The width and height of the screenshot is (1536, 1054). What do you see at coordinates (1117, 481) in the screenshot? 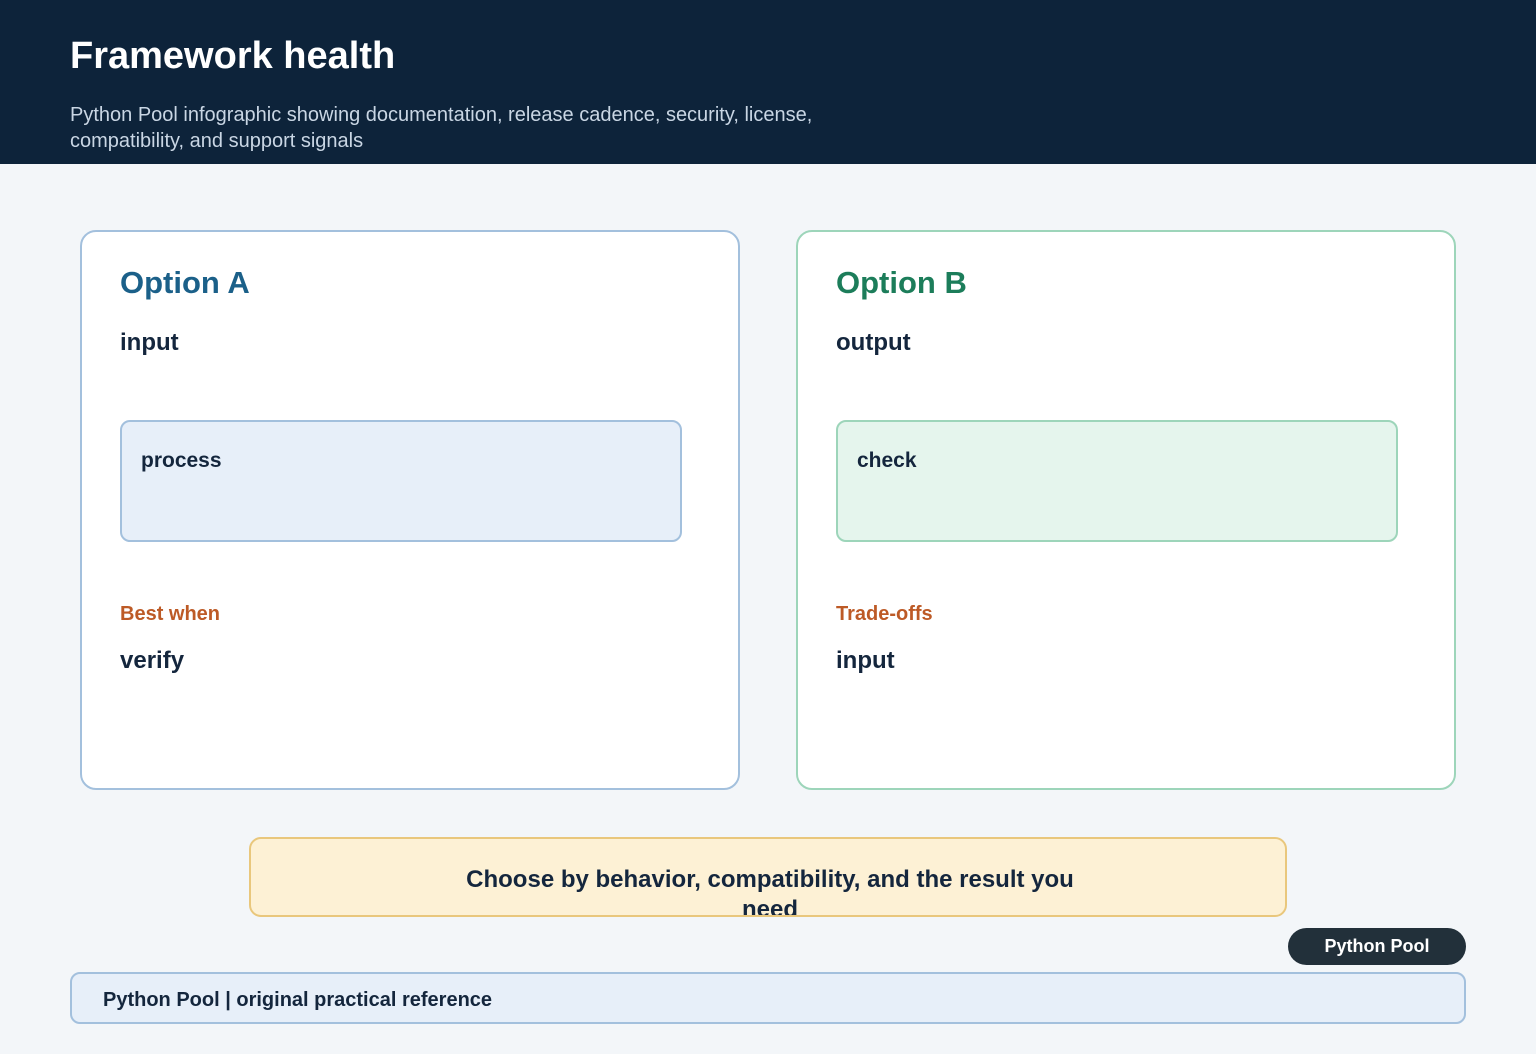
I see `option-b-check-box: check` at bounding box center [1117, 481].